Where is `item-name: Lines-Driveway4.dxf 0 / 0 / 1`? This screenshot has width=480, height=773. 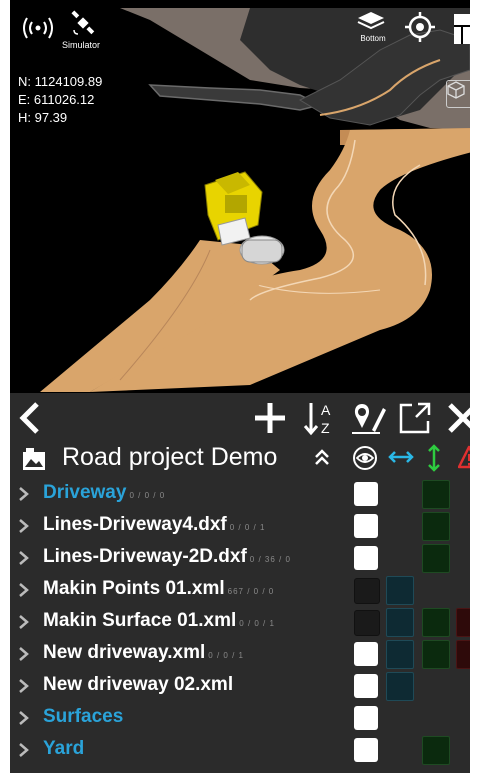
item-name: Lines-Driveway4.dxf 0 / 0 / 1 is located at coordinates (154, 525).